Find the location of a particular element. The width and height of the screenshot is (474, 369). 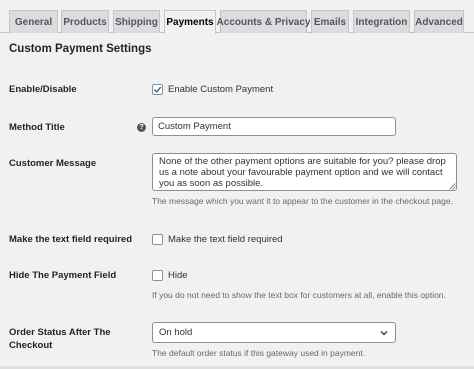

customer-message-label: Customer Message is located at coordinates (53, 163).